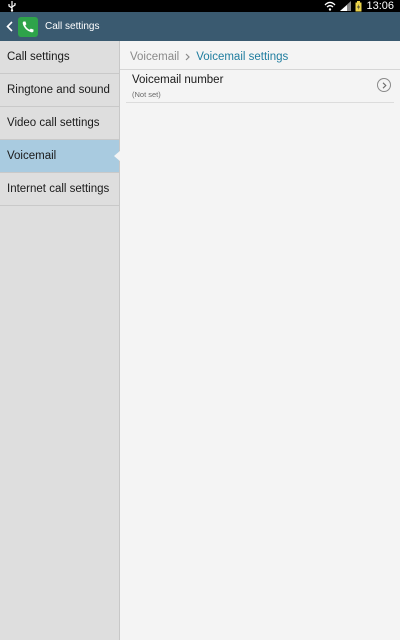 The height and width of the screenshot is (640, 400). I want to click on action-bar: Call settings, so click(200, 26).